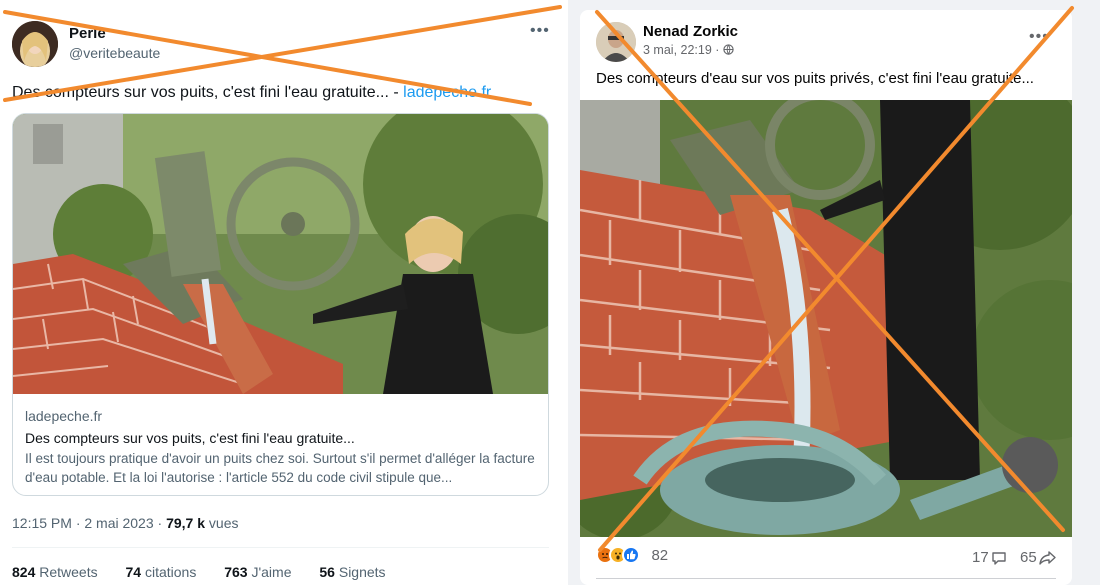  I want to click on bookmarks-label: Signets, so click(362, 572).